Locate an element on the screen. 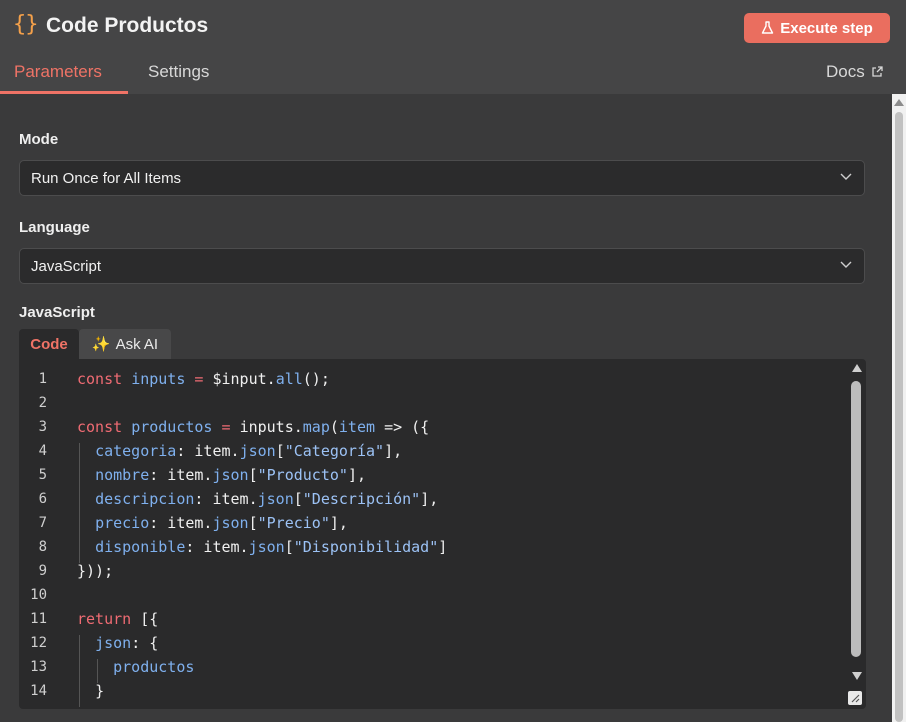 The width and height of the screenshot is (906, 722). code-token: all is located at coordinates (289, 379).